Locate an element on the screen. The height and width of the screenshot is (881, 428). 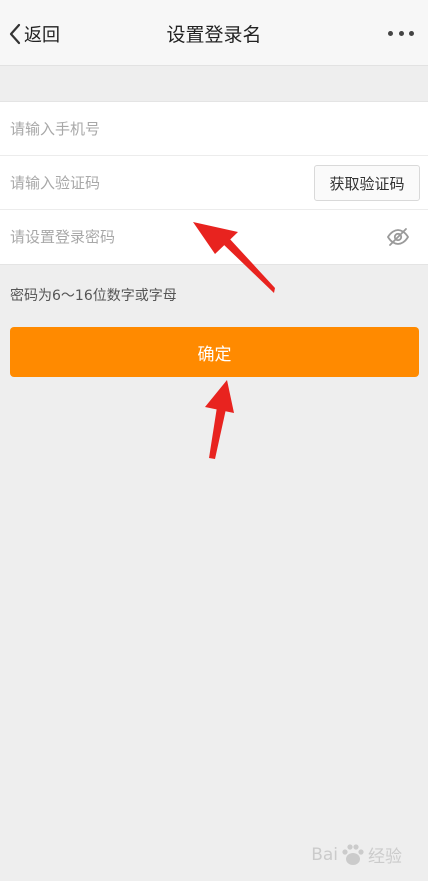
watermark-left-text: Bai is located at coordinates (324, 854).